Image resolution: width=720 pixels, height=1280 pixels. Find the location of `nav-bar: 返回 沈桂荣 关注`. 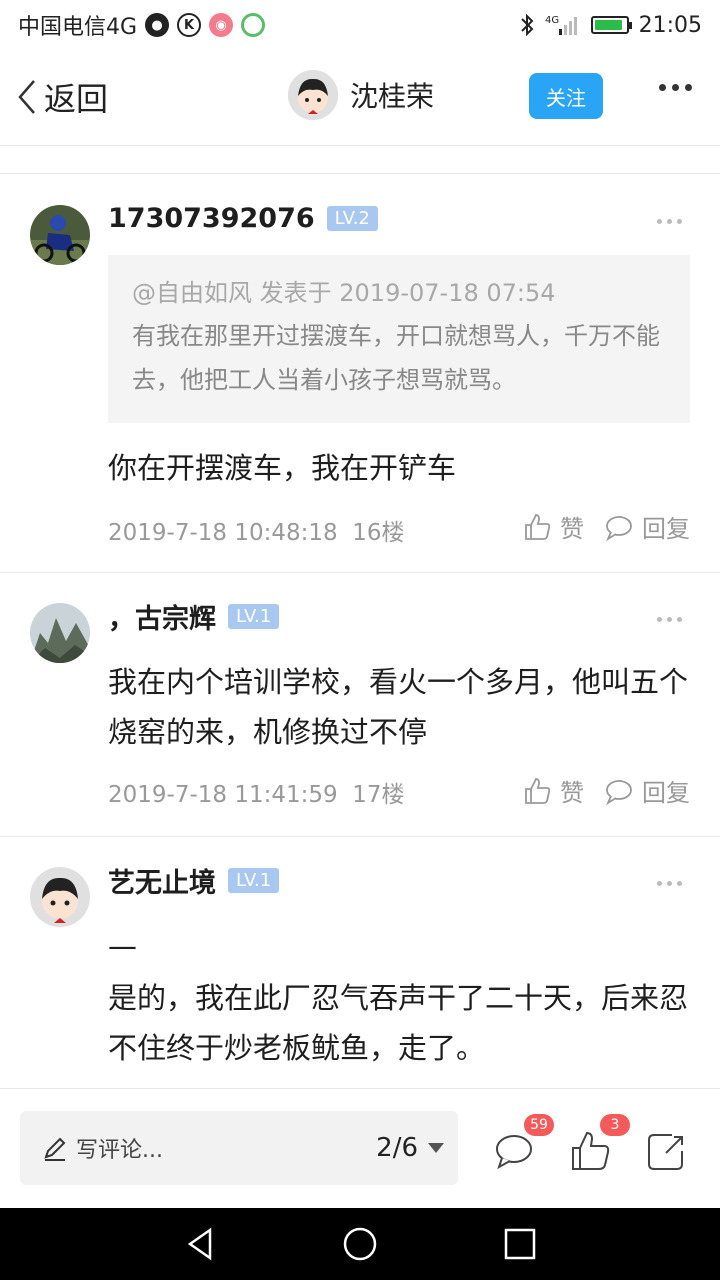

nav-bar: 返回 沈桂荣 关注 is located at coordinates (360, 98).